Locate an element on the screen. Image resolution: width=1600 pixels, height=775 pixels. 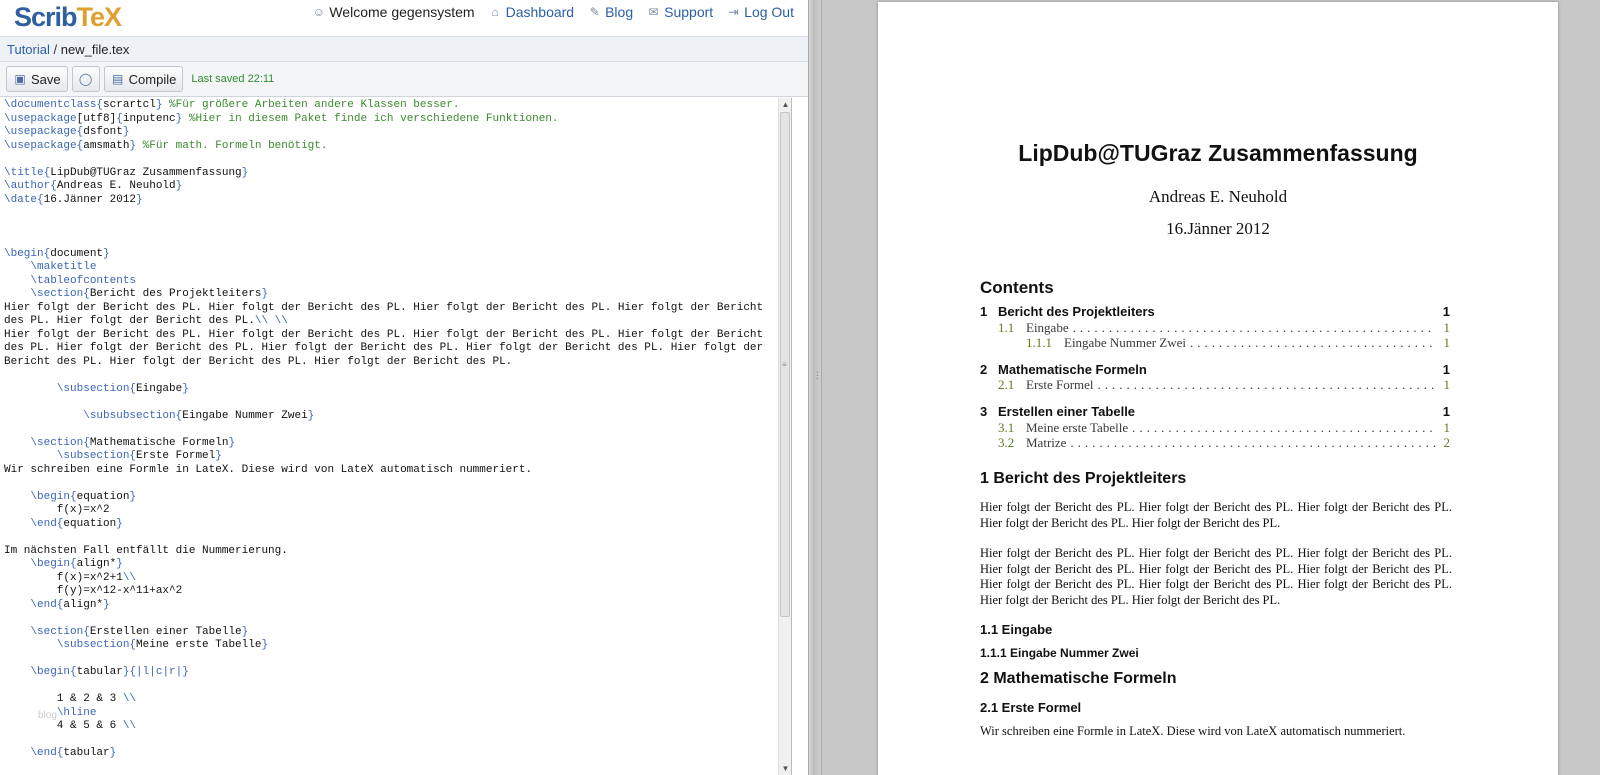
comment-button: ◯ is located at coordinates (85, 79).